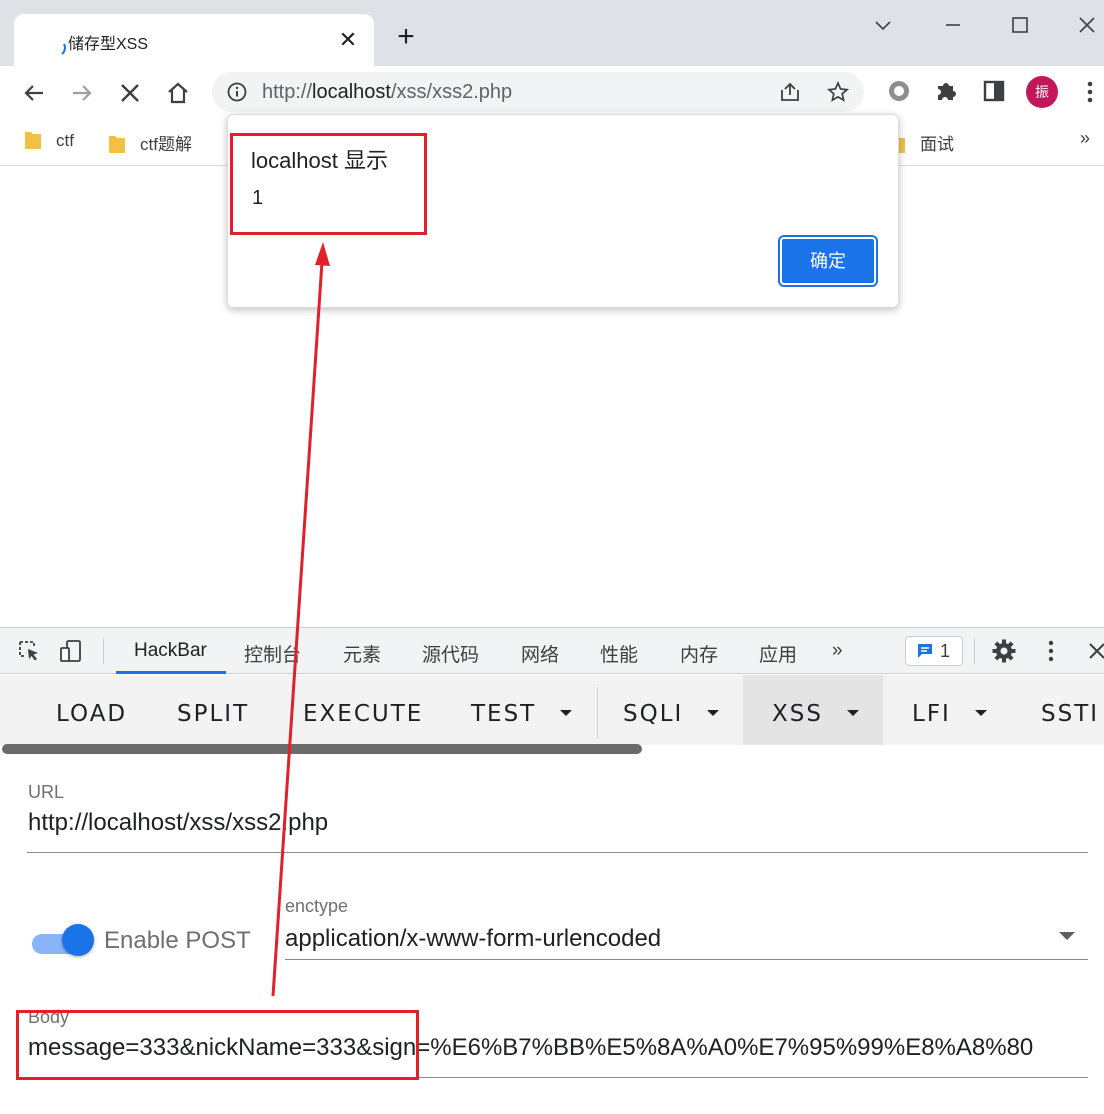 The height and width of the screenshot is (1114, 1104). I want to click on tab-application: 应用, so click(778, 653).